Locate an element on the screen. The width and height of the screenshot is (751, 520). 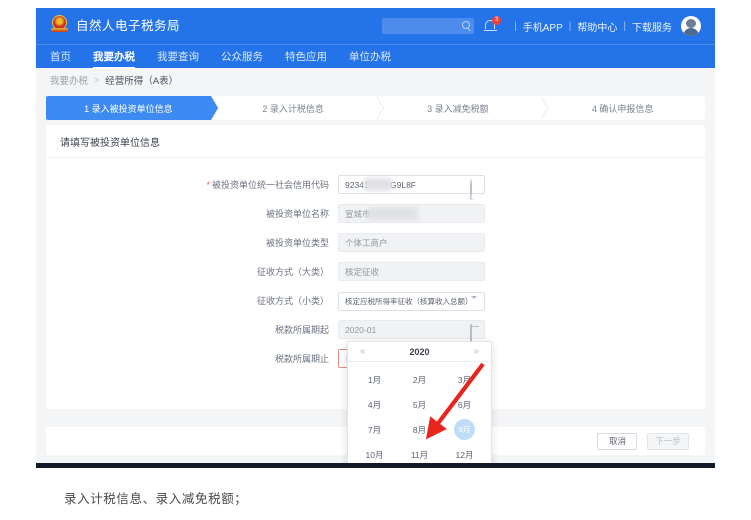
notifications-button: 3 is located at coordinates (493, 25).